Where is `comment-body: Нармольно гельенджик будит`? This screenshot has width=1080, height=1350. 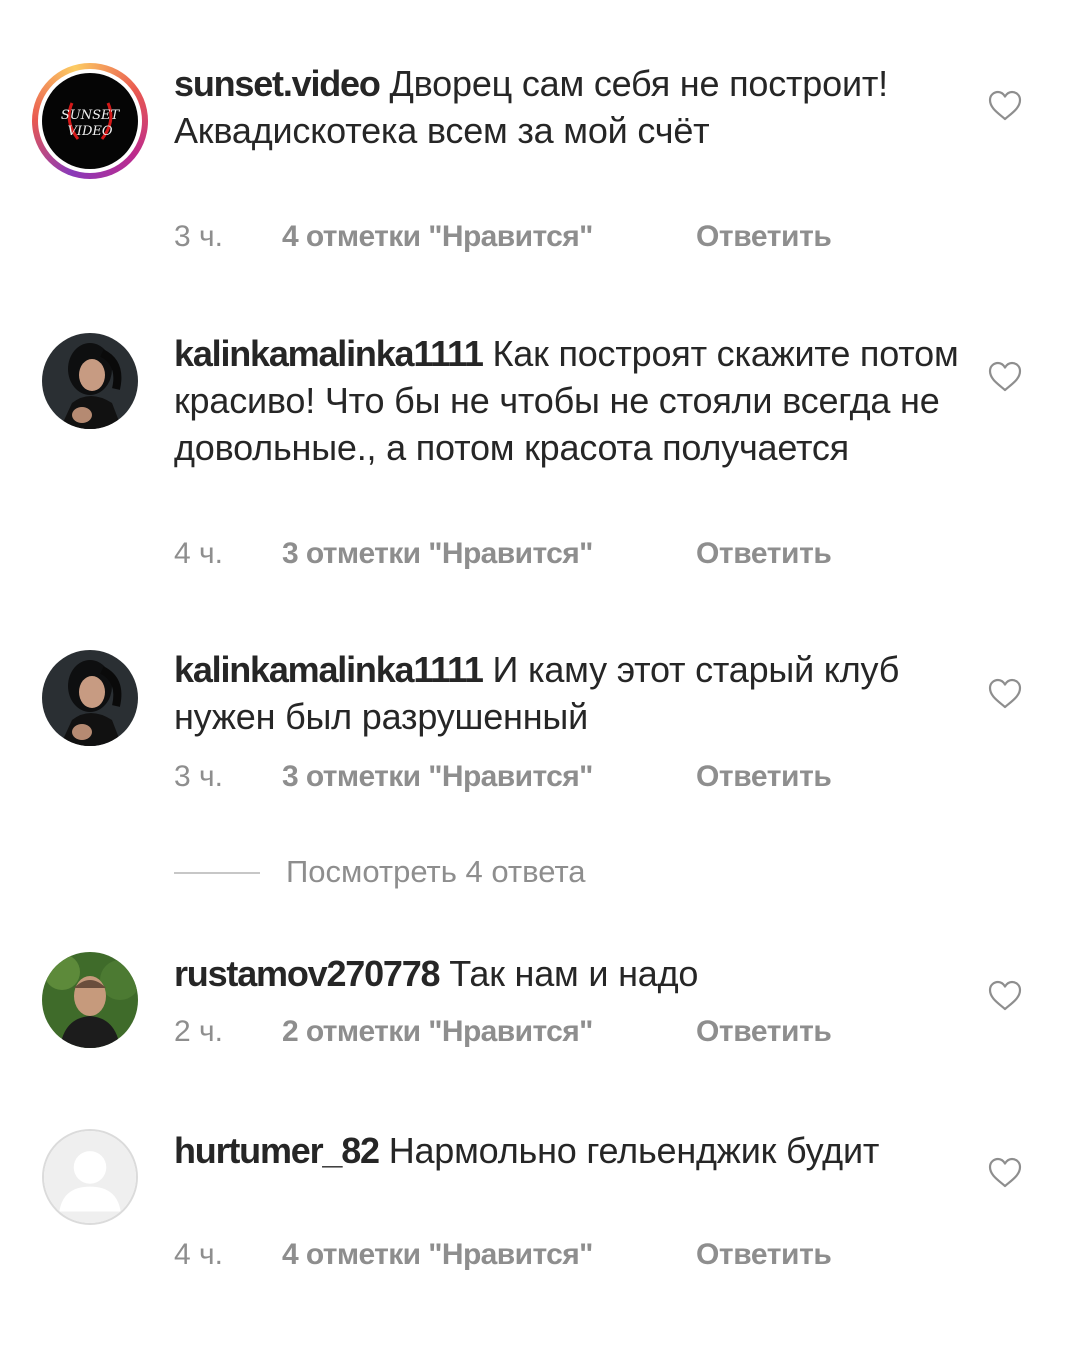 comment-body: Нармольно гельенджик будит is located at coordinates (634, 1150).